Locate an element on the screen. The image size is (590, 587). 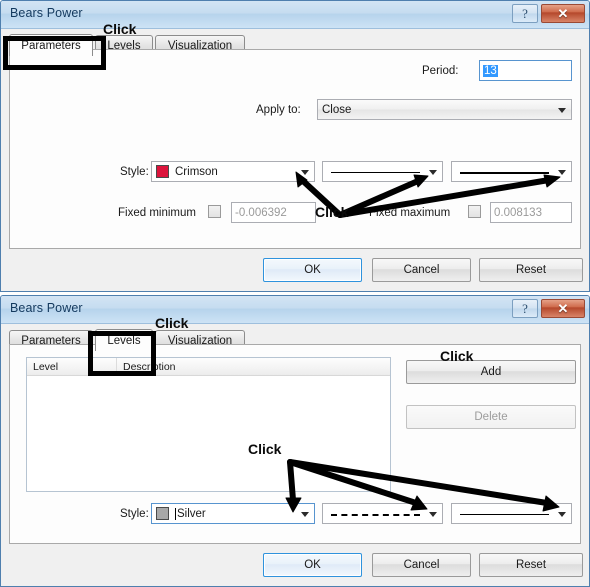
levels-list-header: Level Description is located at coordinates (208, 367).